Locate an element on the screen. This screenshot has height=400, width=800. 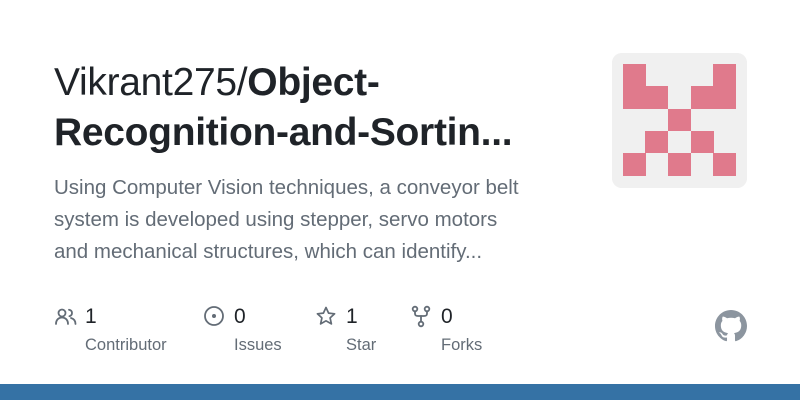
contributors-count: 1 is located at coordinates (91, 316).